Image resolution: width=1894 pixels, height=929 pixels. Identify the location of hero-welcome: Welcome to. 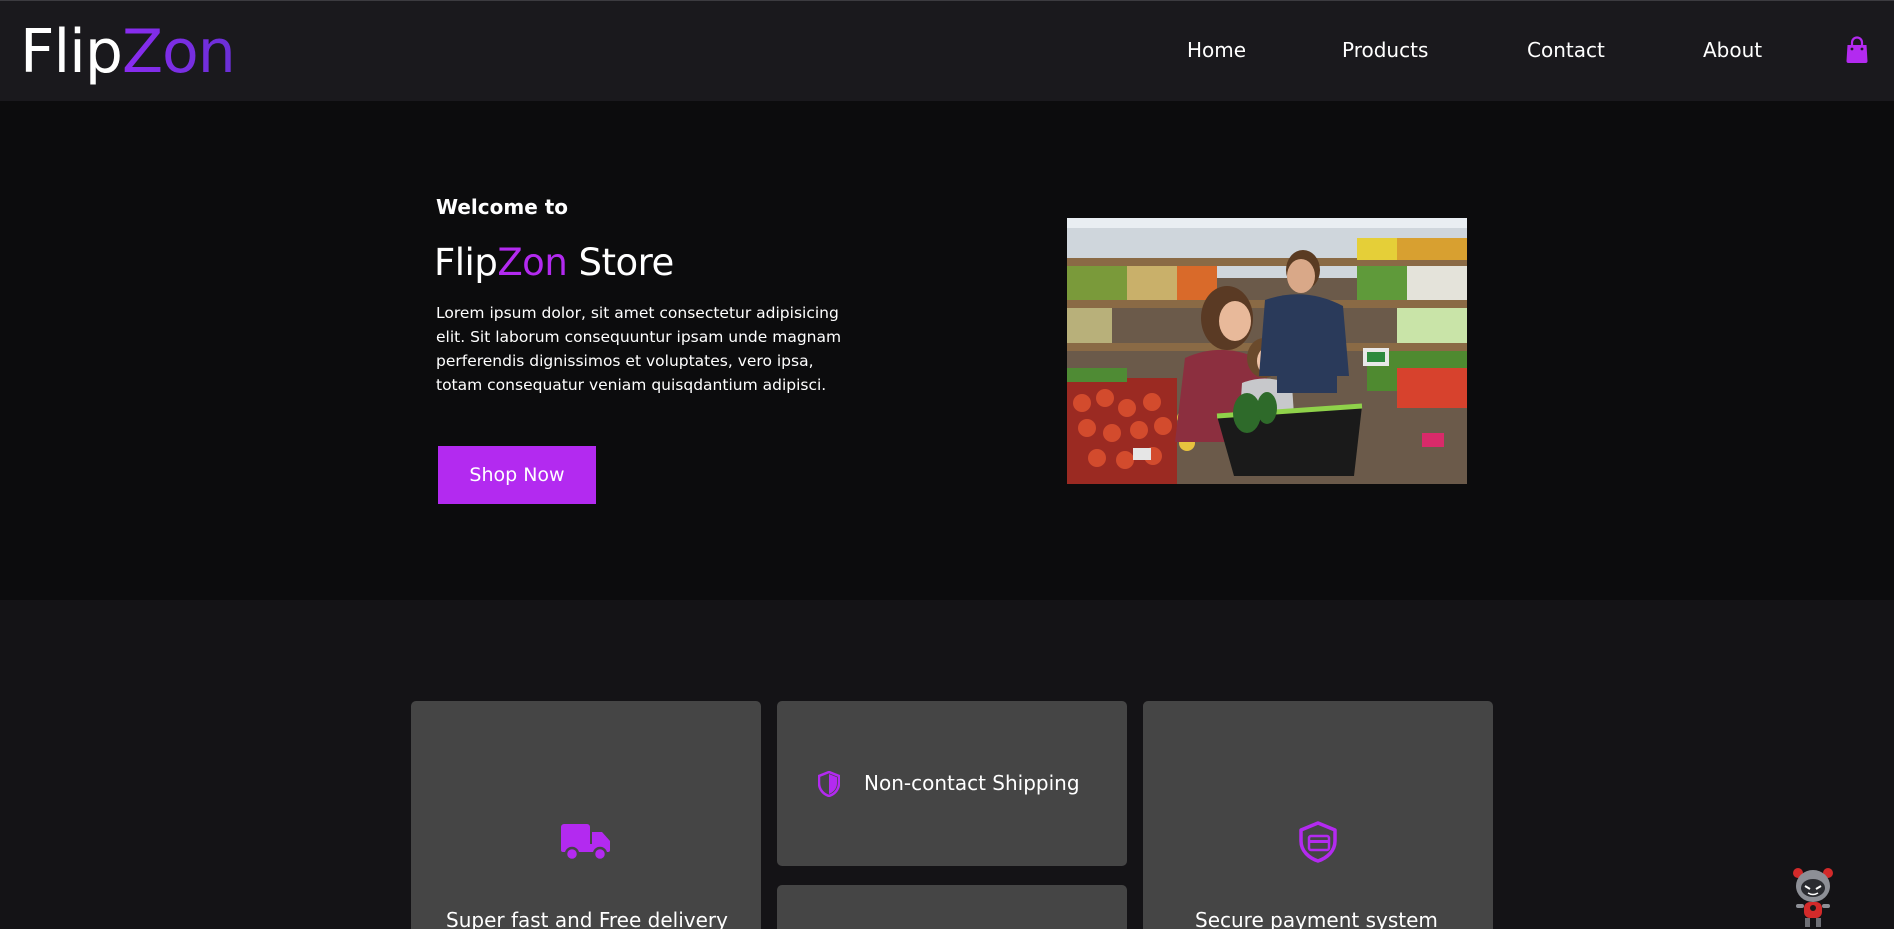
(502, 207).